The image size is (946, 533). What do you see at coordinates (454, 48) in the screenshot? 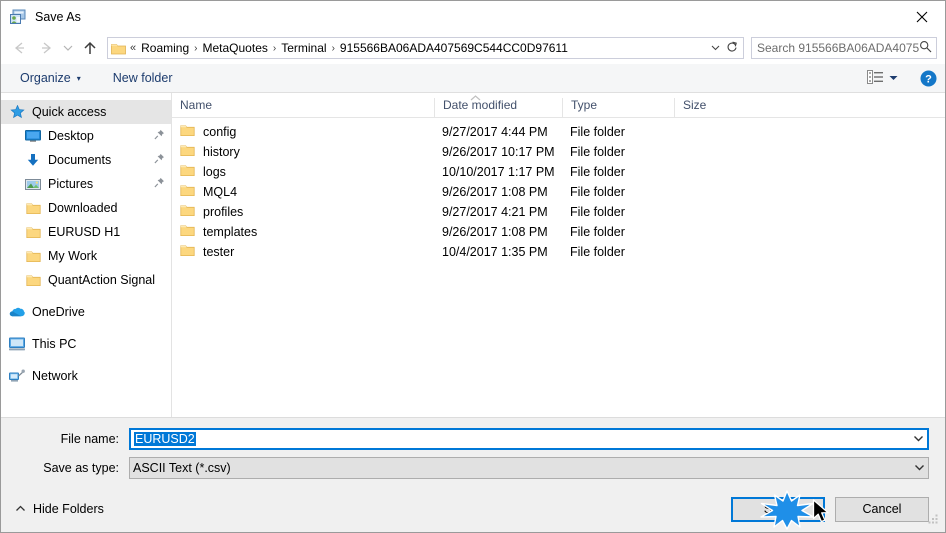
I see `breadcrumb-terminal-id: 915566BA06ADA407569C544CC0D97611` at bounding box center [454, 48].